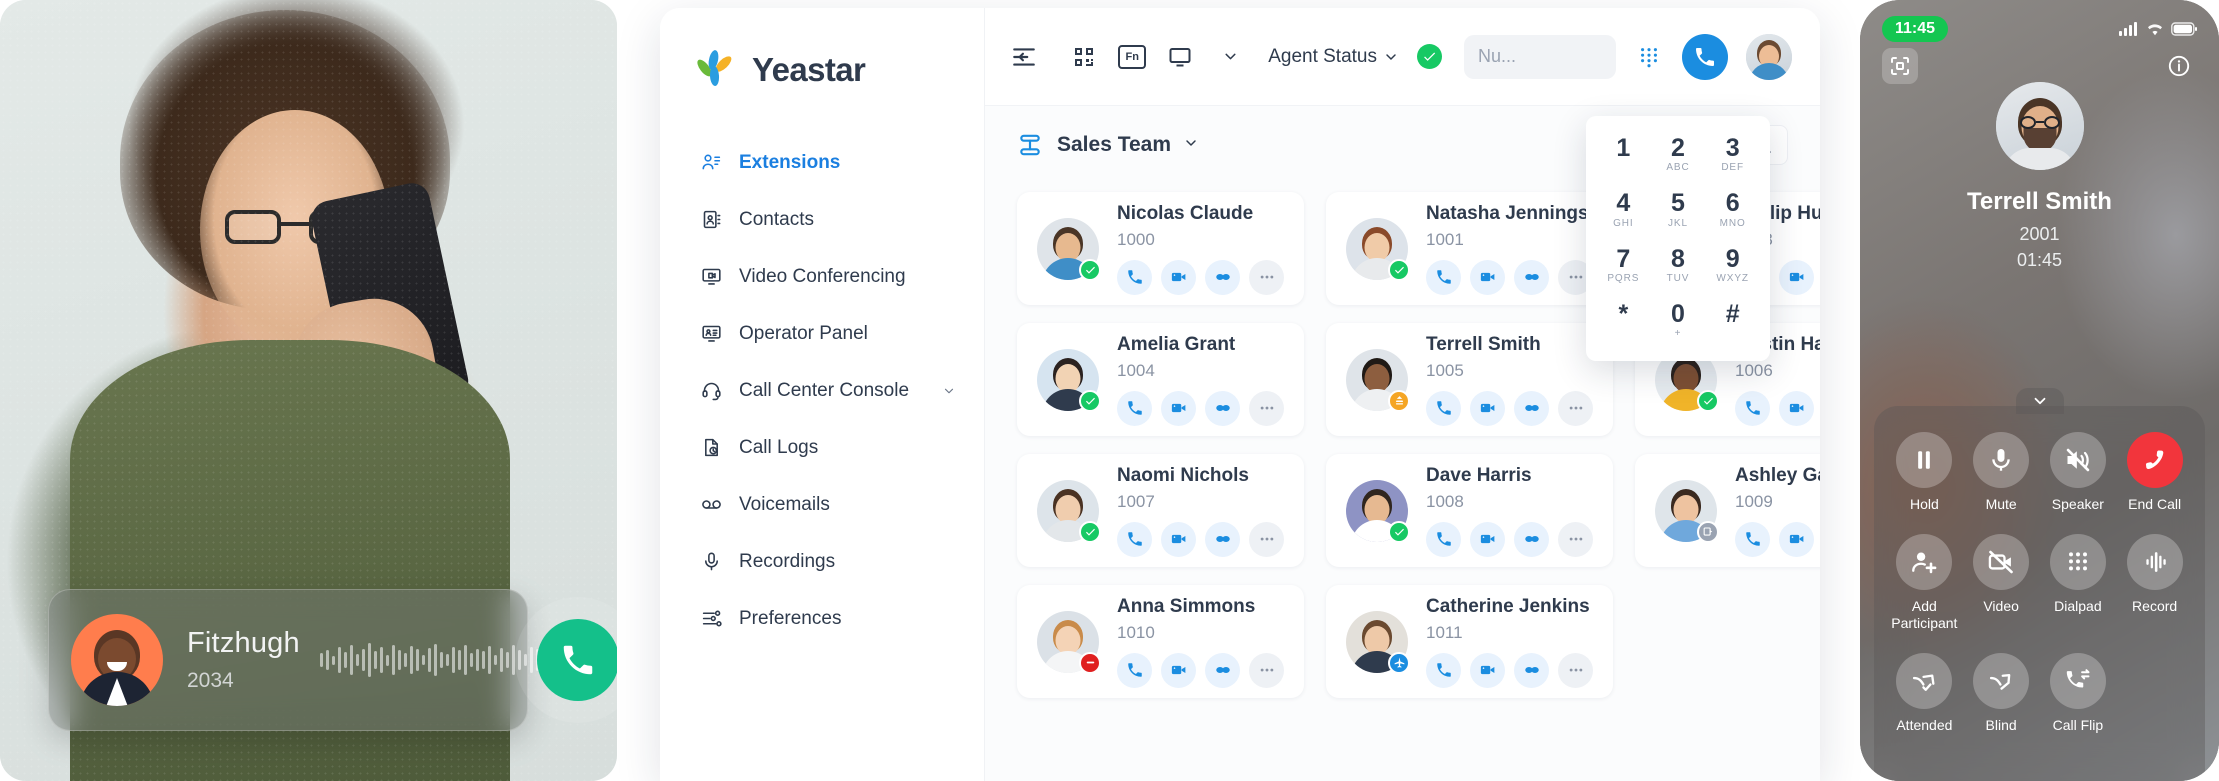 This screenshot has height=781, width=2219. I want to click on dialpad-popup: 1 2 ABC 3 DEF 4 GHI 5 JKL 6 MNO 7 PQRS 8 TUV 9 WXYZ * 0 + #, so click(1678, 238).